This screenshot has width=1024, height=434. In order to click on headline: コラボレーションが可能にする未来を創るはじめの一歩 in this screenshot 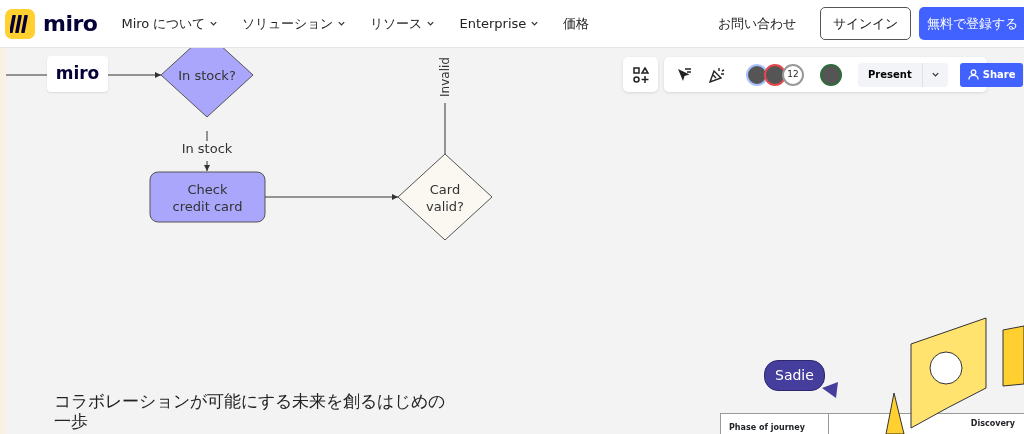, I will do `click(250, 411)`.